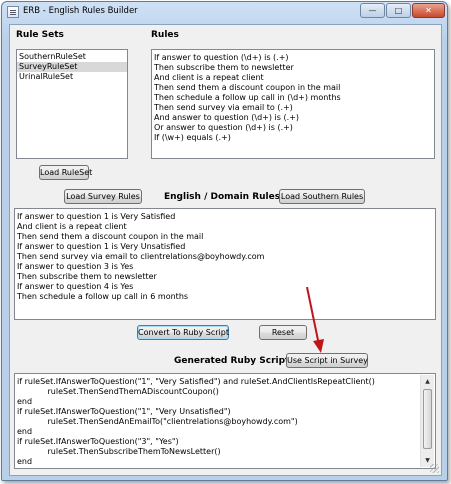 The width and height of the screenshot is (451, 484). What do you see at coordinates (427, 381) in the screenshot?
I see `scroll-up-arrow-icon: ▲` at bounding box center [427, 381].